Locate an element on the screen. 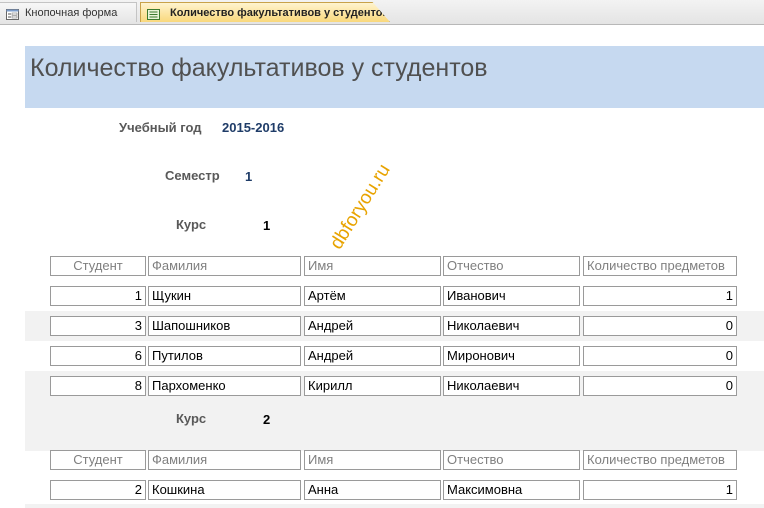 The width and height of the screenshot is (764, 508). tab-report-electives-count: Количество факультативов у студентов is located at coordinates (265, 12).